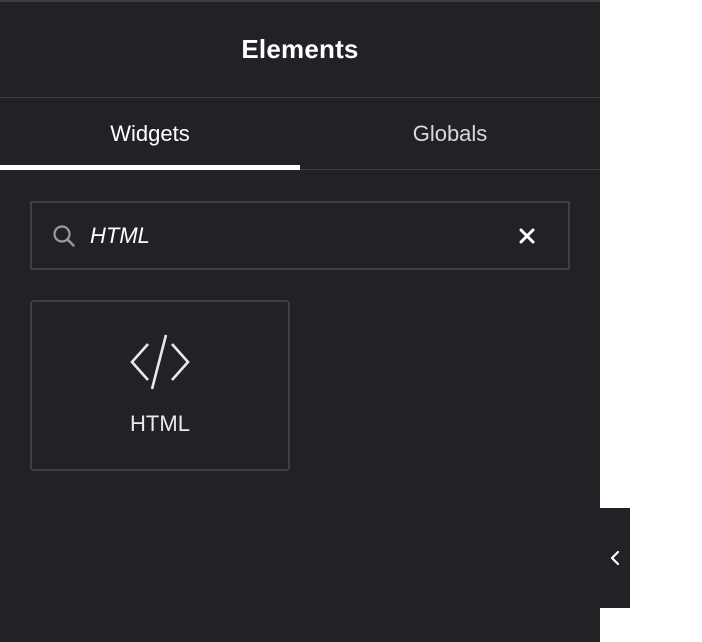  I want to click on search-icon, so click(64, 236).